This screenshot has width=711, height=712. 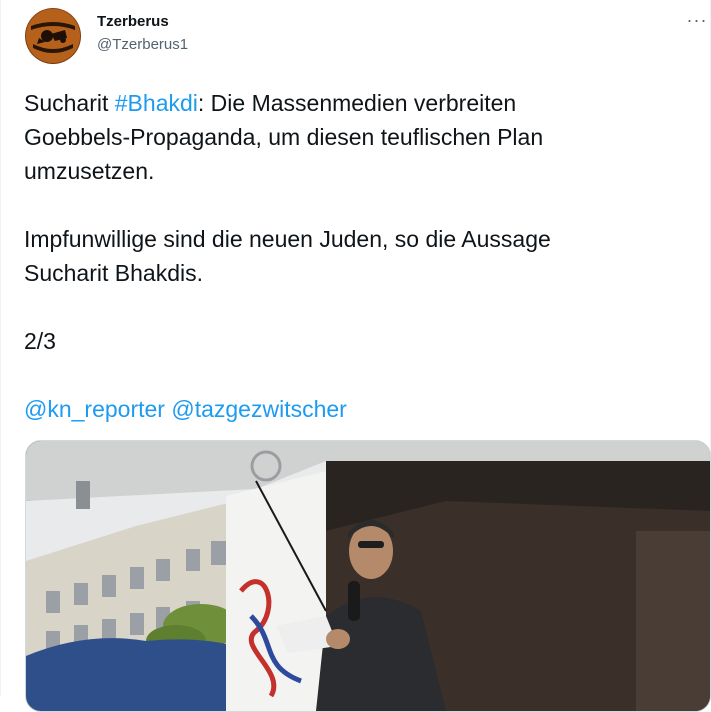 I want to click on mention-link: @kn_reporter, so click(x=94, y=409).